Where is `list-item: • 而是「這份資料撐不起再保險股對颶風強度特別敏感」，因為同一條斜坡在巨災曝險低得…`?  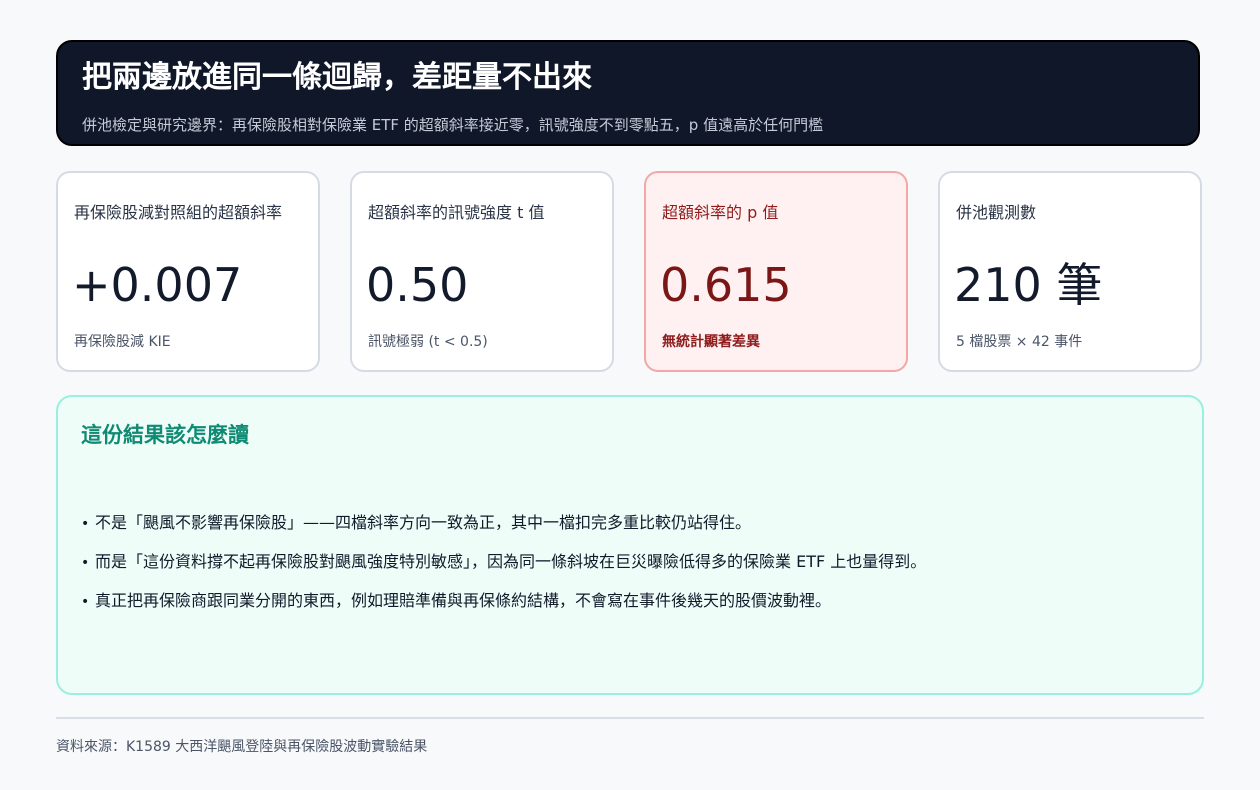 list-item: • 而是「這份資料撐不起再保險股對颶風強度特別敏感」，因為同一條斜坡在巨災曝險低得… is located at coordinates (503, 571).